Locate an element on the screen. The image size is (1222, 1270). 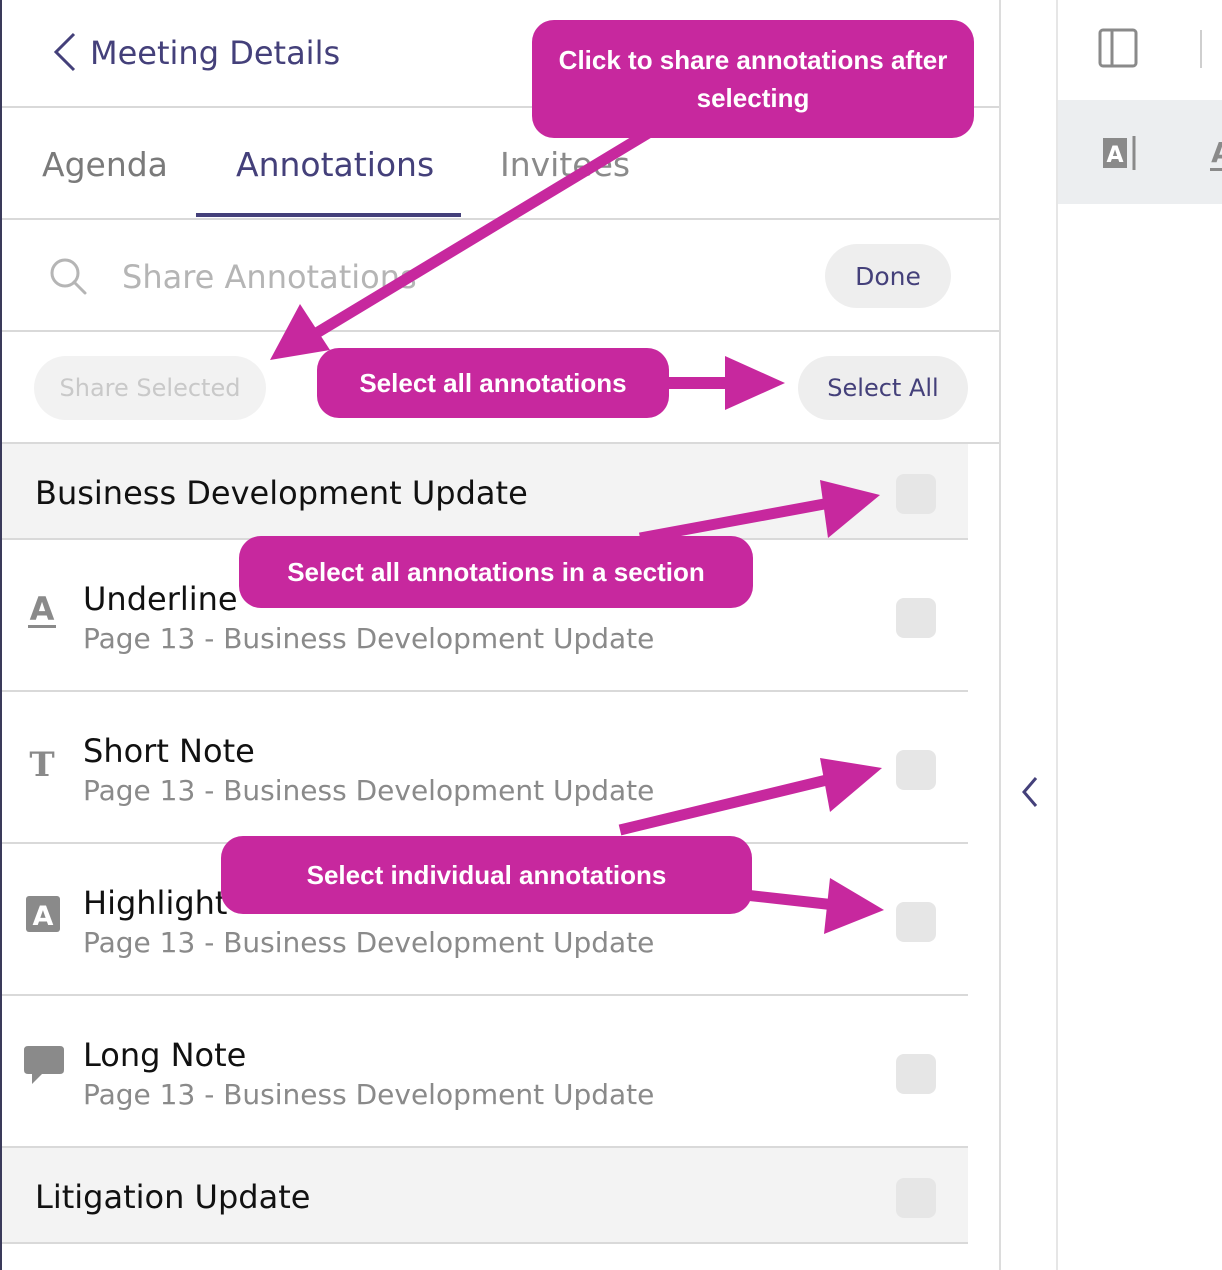
active-tab-indicator is located at coordinates (328, 215).